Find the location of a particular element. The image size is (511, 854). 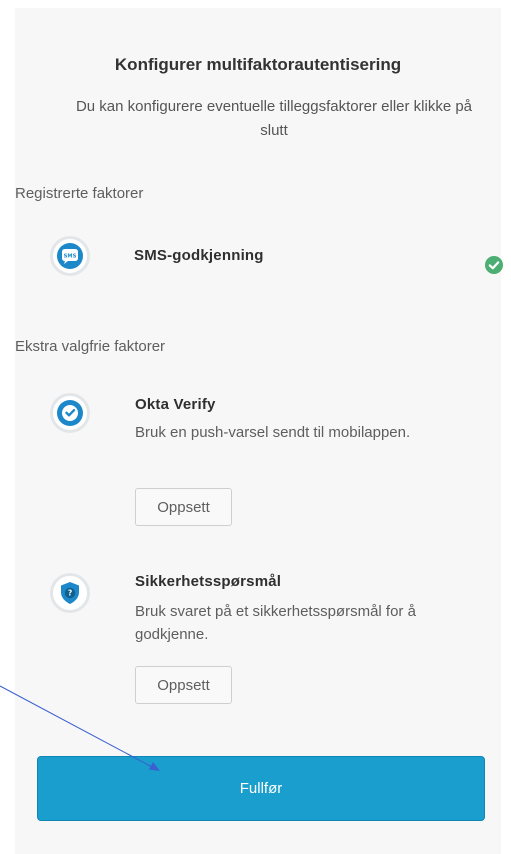

sms-factor-name: SMS-godkjenning is located at coordinates (199, 255).